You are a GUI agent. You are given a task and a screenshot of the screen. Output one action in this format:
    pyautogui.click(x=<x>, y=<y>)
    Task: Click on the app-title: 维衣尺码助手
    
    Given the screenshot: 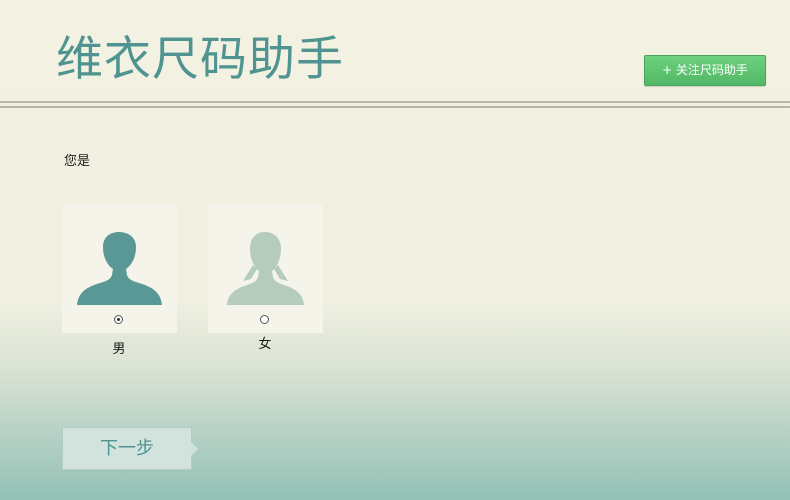 What is the action you would take?
    pyautogui.click(x=200, y=59)
    